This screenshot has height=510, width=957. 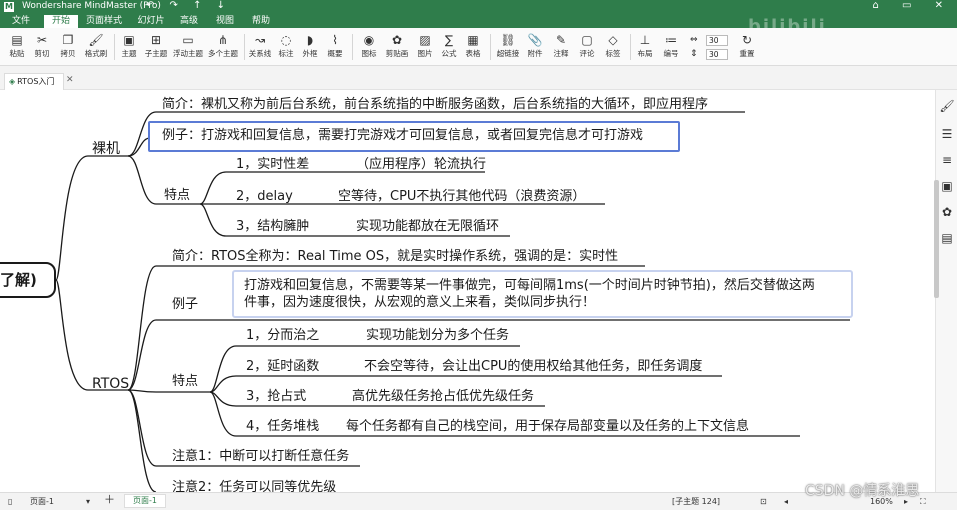 What do you see at coordinates (427, 227) in the screenshot?
I see `bm-feature-3-desc: 实现功能都放在无限循环` at bounding box center [427, 227].